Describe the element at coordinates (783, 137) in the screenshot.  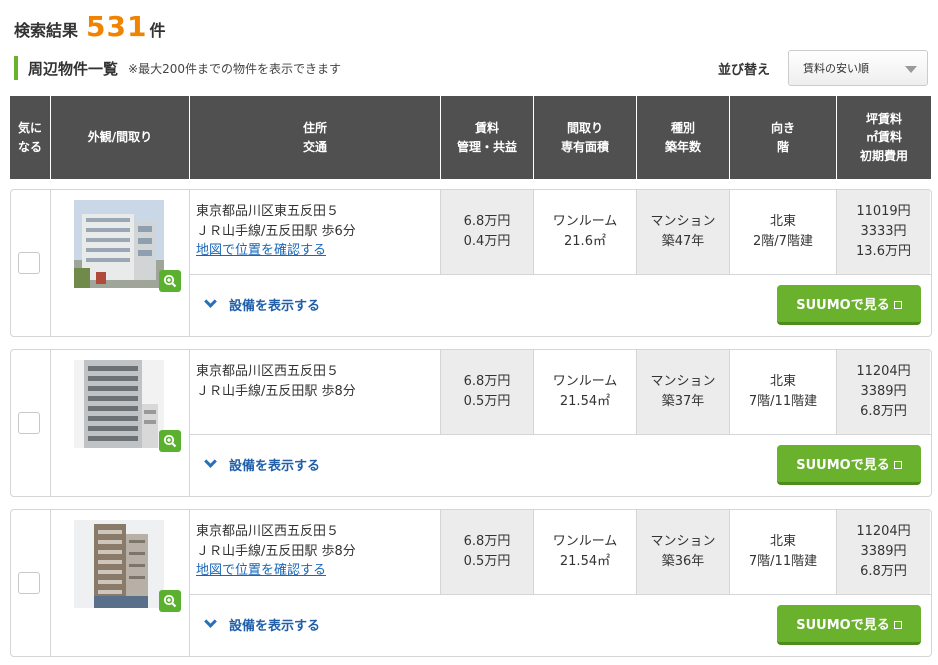
I see `header-direction-floor: 向き 階` at that location.